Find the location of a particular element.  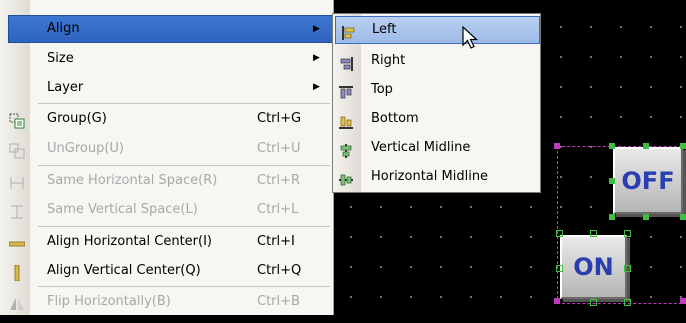

menu-item-shortcut: Ctrl+G is located at coordinates (279, 118).